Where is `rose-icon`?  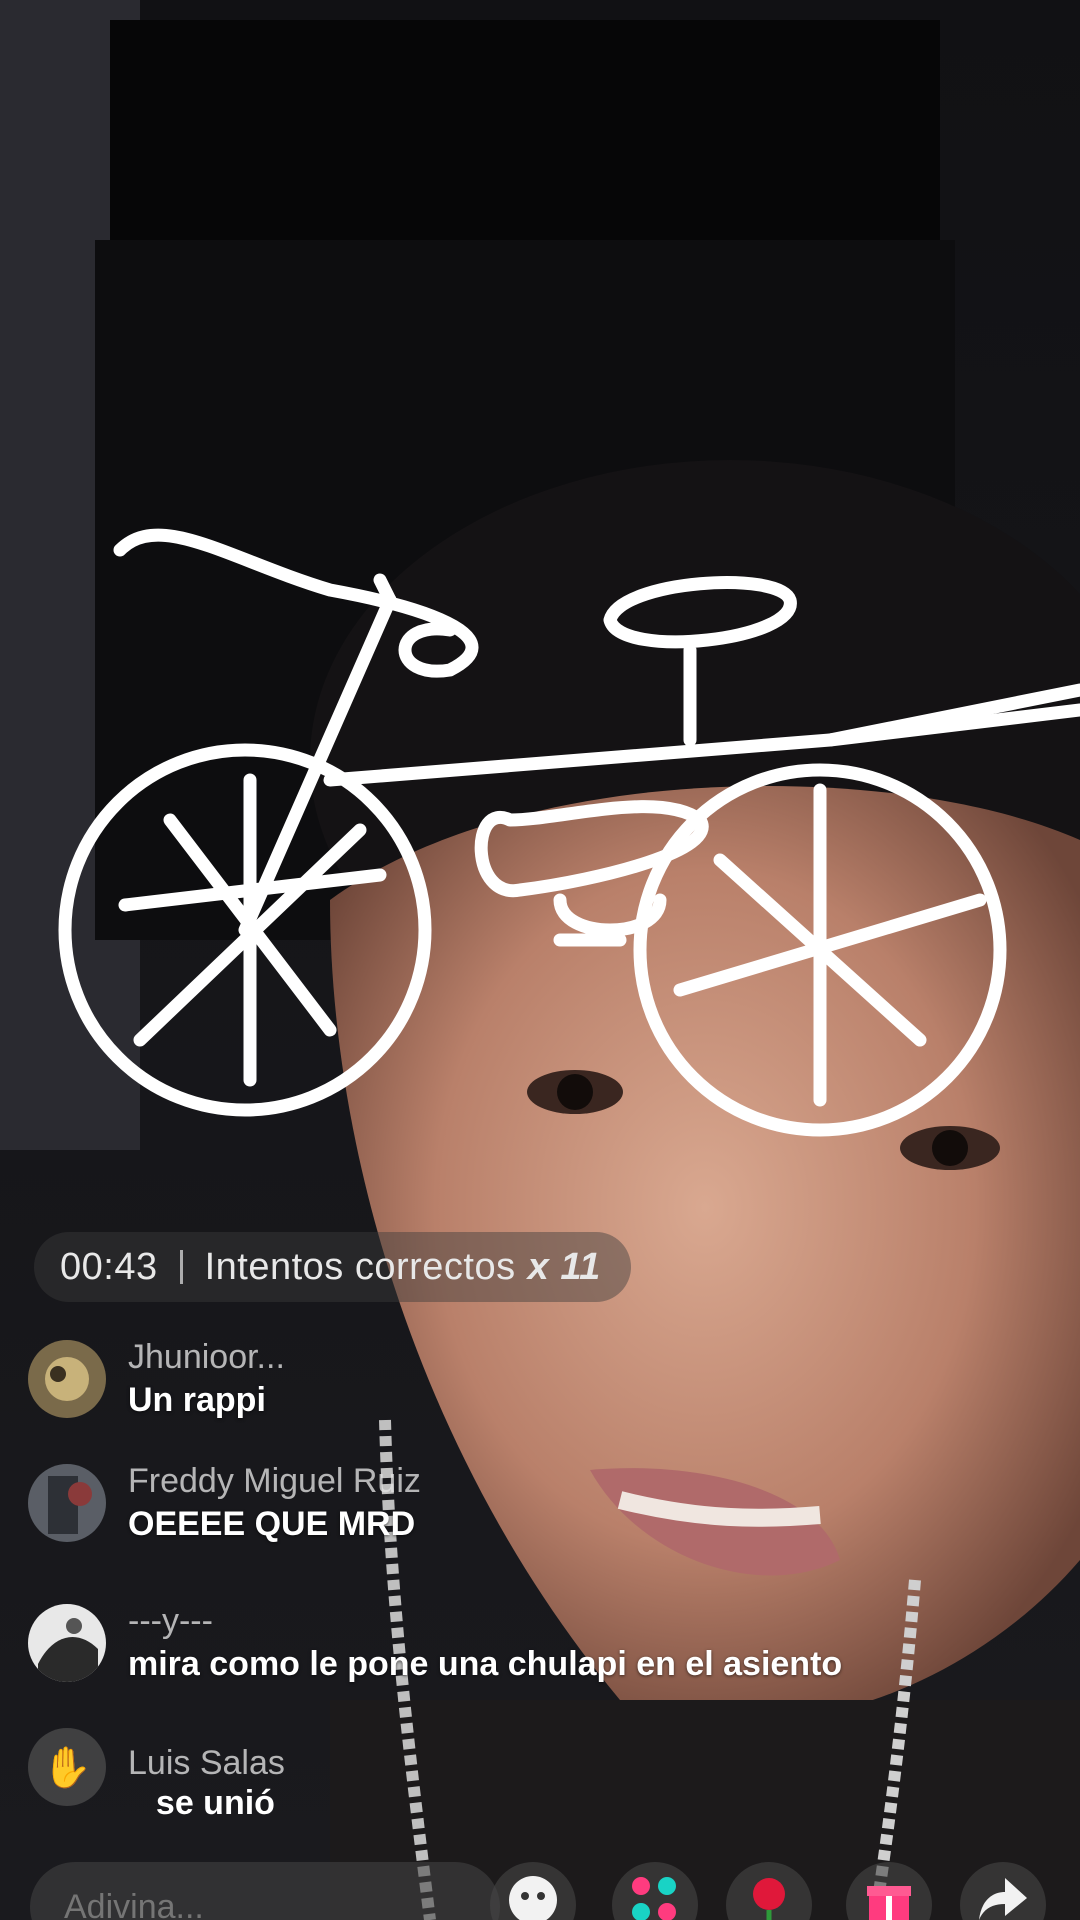 rose-icon is located at coordinates (769, 1899).